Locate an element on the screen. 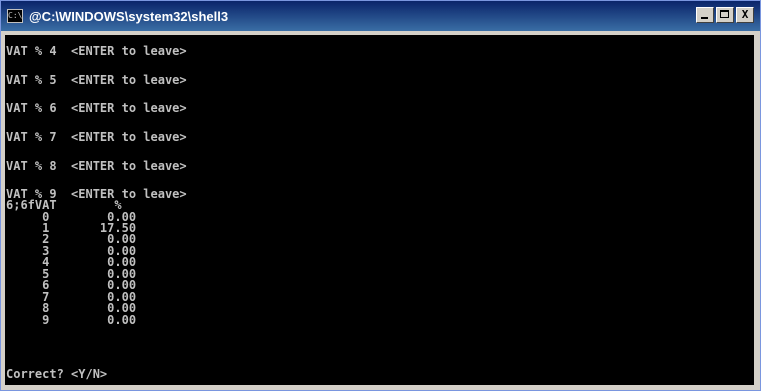 Image resolution: width=761 pixels, height=391 pixels. close-button: X is located at coordinates (745, 15).